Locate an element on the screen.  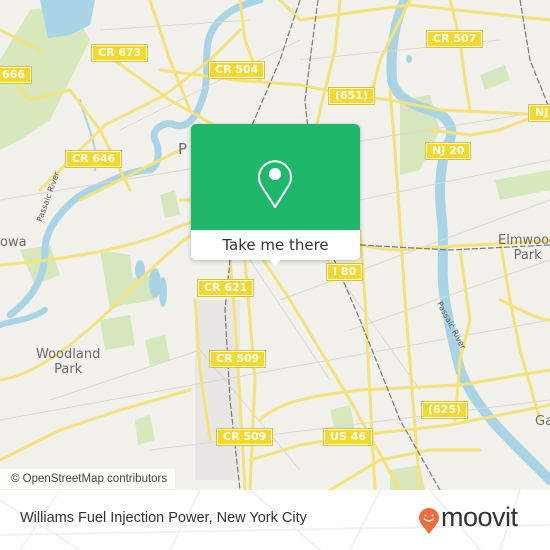
road-shield-nj20-edge: NJ is located at coordinates (538, 113).